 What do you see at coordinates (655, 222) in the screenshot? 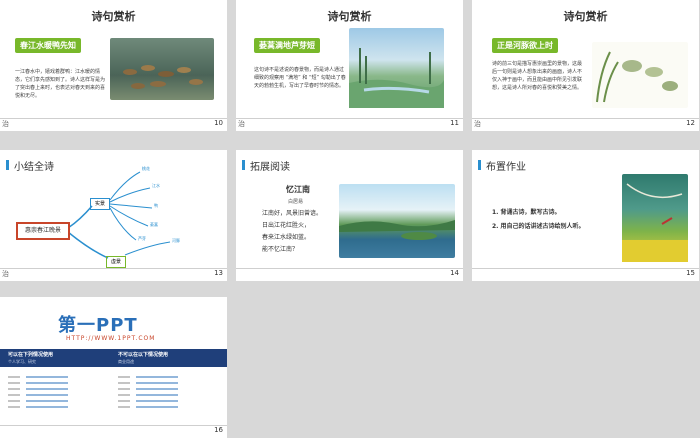
I see `flowers-illustration` at bounding box center [655, 222].